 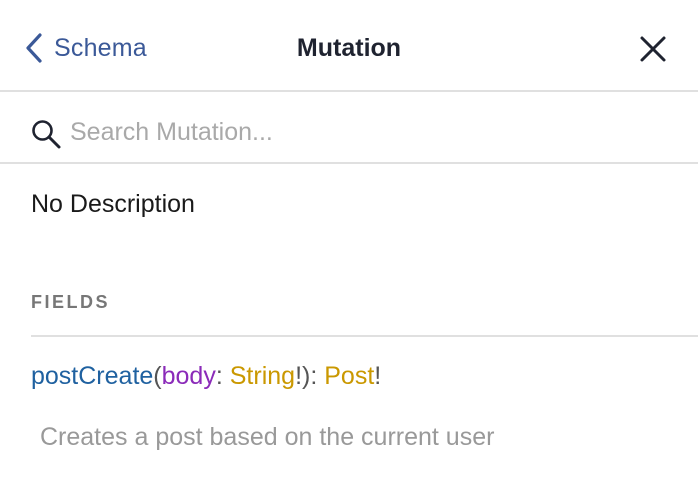 What do you see at coordinates (34, 48) in the screenshot?
I see `chevron-left-icon` at bounding box center [34, 48].